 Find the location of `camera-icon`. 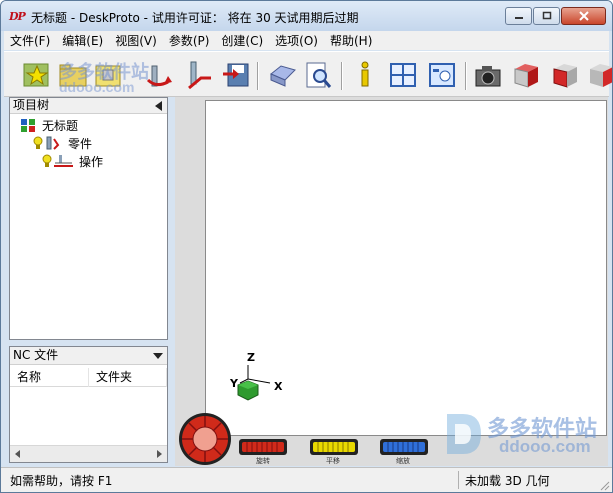

camera-icon is located at coordinates (488, 76).